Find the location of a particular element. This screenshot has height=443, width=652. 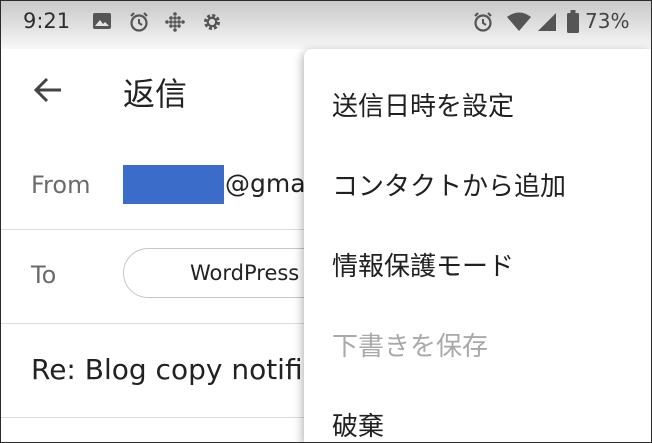

wifi-icon is located at coordinates (519, 24).